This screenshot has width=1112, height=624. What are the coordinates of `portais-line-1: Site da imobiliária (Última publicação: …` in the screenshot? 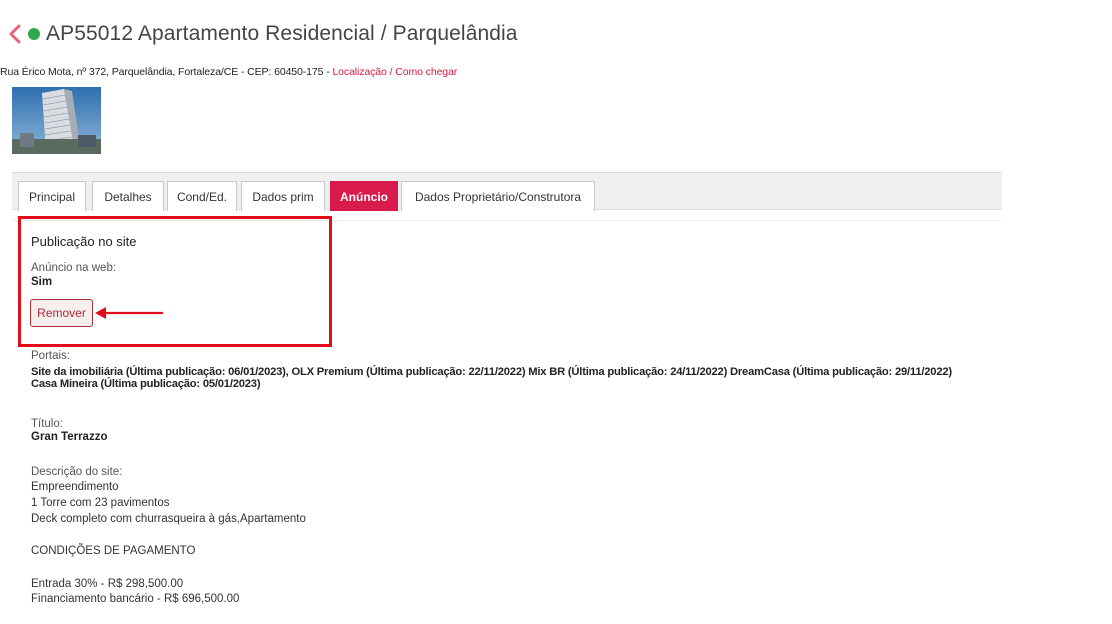 It's located at (491, 372).